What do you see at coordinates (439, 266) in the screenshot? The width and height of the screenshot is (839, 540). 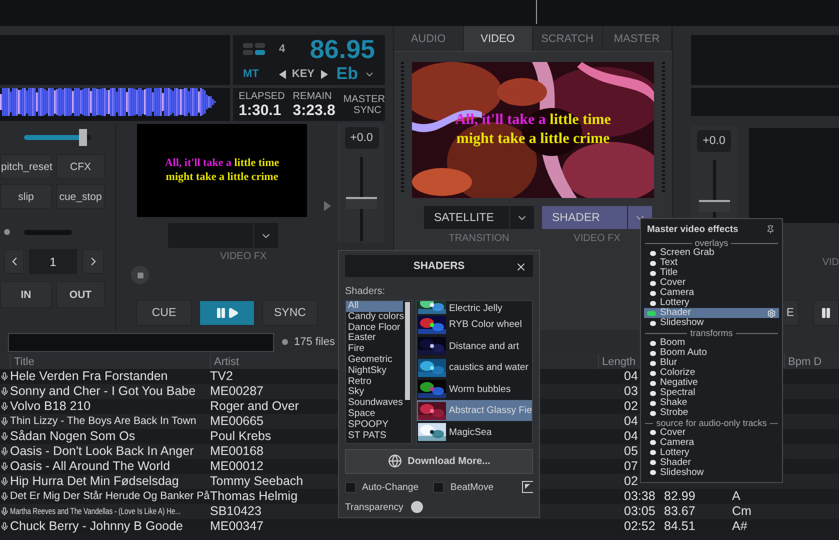 I see `panel-title: SHADERS` at bounding box center [439, 266].